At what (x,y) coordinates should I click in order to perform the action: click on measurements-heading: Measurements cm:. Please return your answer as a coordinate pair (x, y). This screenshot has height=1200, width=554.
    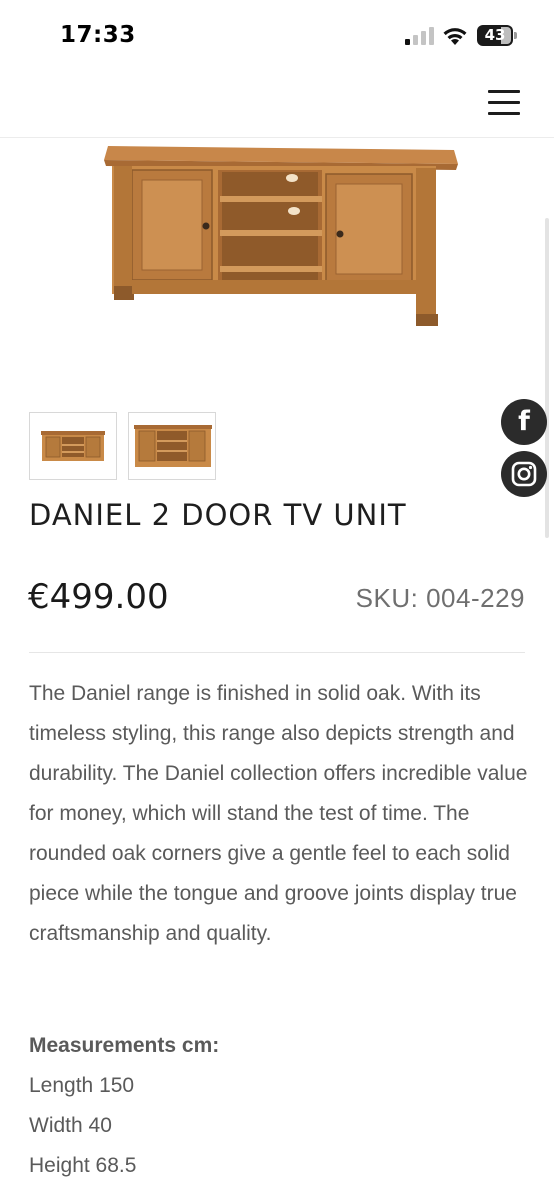
    Looking at the image, I should click on (124, 1045).